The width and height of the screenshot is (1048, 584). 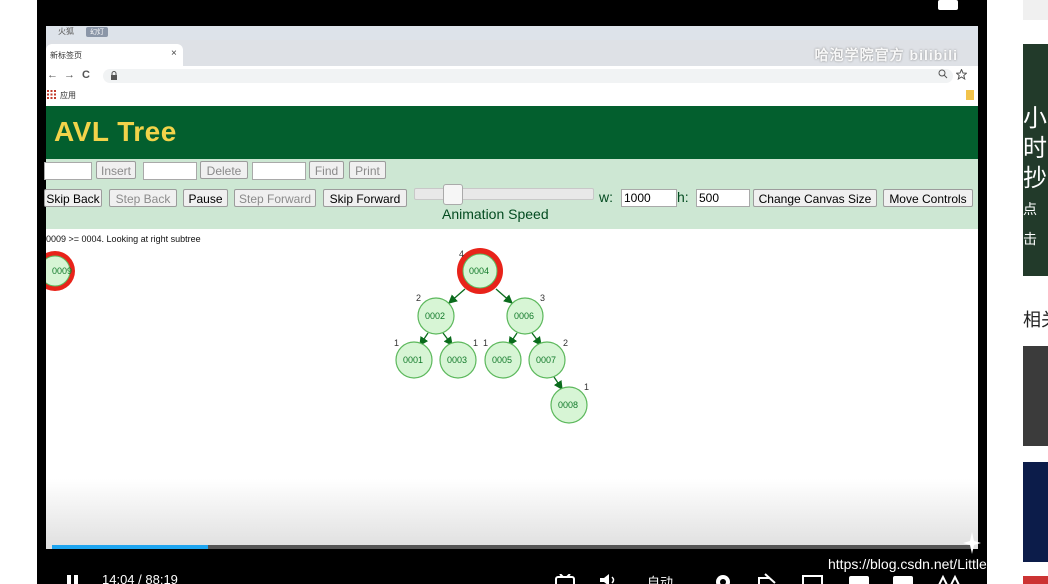 I want to click on browser-tab: 新标签页 ×, so click(x=114, y=55).